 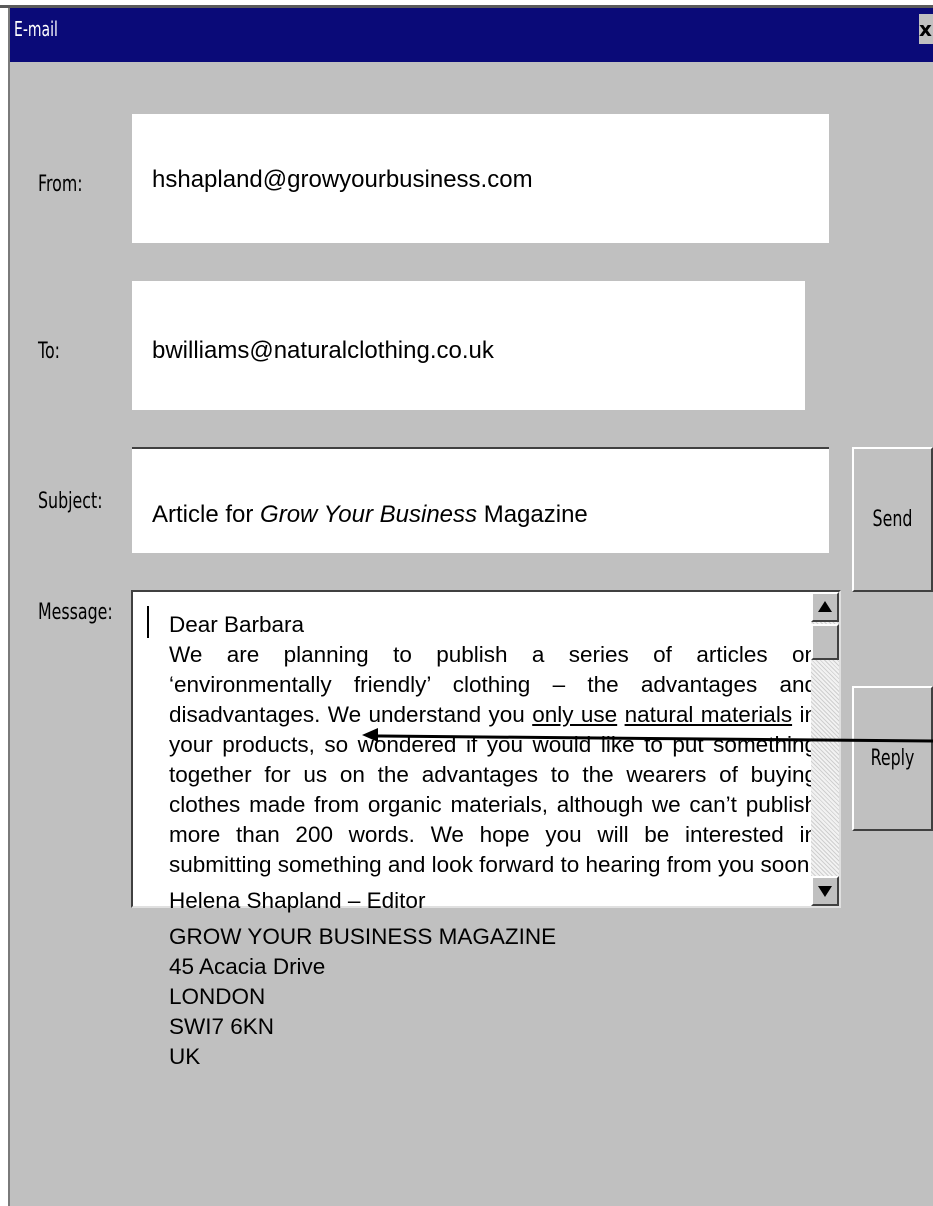 I want to click on address-line: UK, so click(x=185, y=1056).